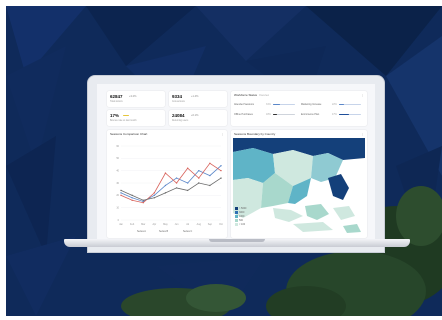  I want to click on y-tick-label: 20, so click(117, 195).